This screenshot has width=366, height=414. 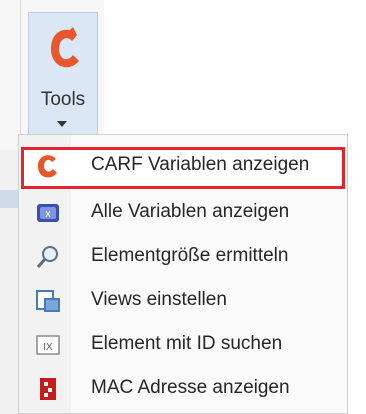 I want to click on tools-label: Tools, so click(x=63, y=99).